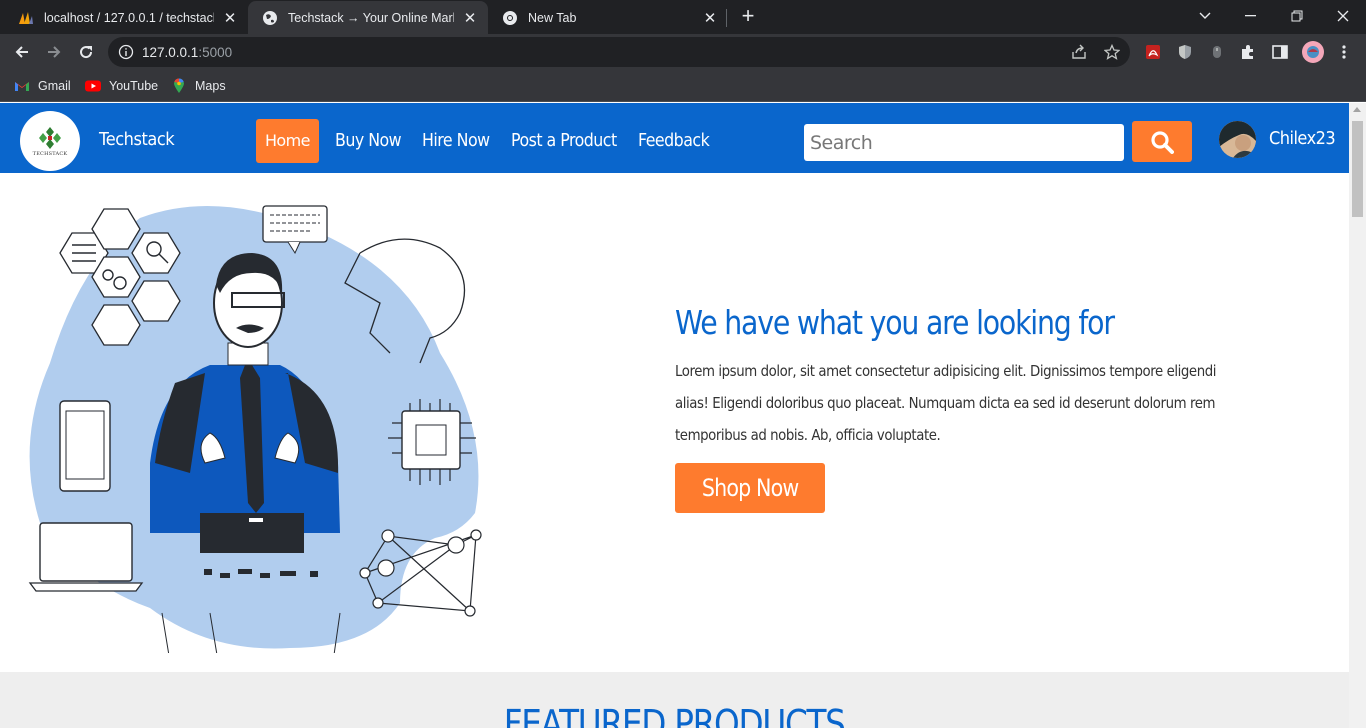 This screenshot has width=1366, height=728. Describe the element at coordinates (54, 52) in the screenshot. I see `forward-icon` at that location.